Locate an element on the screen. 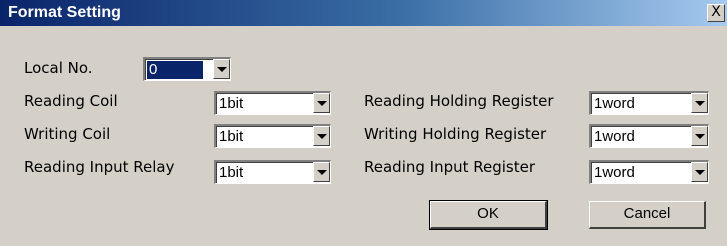  local-no-label: Local No. is located at coordinates (58, 68).